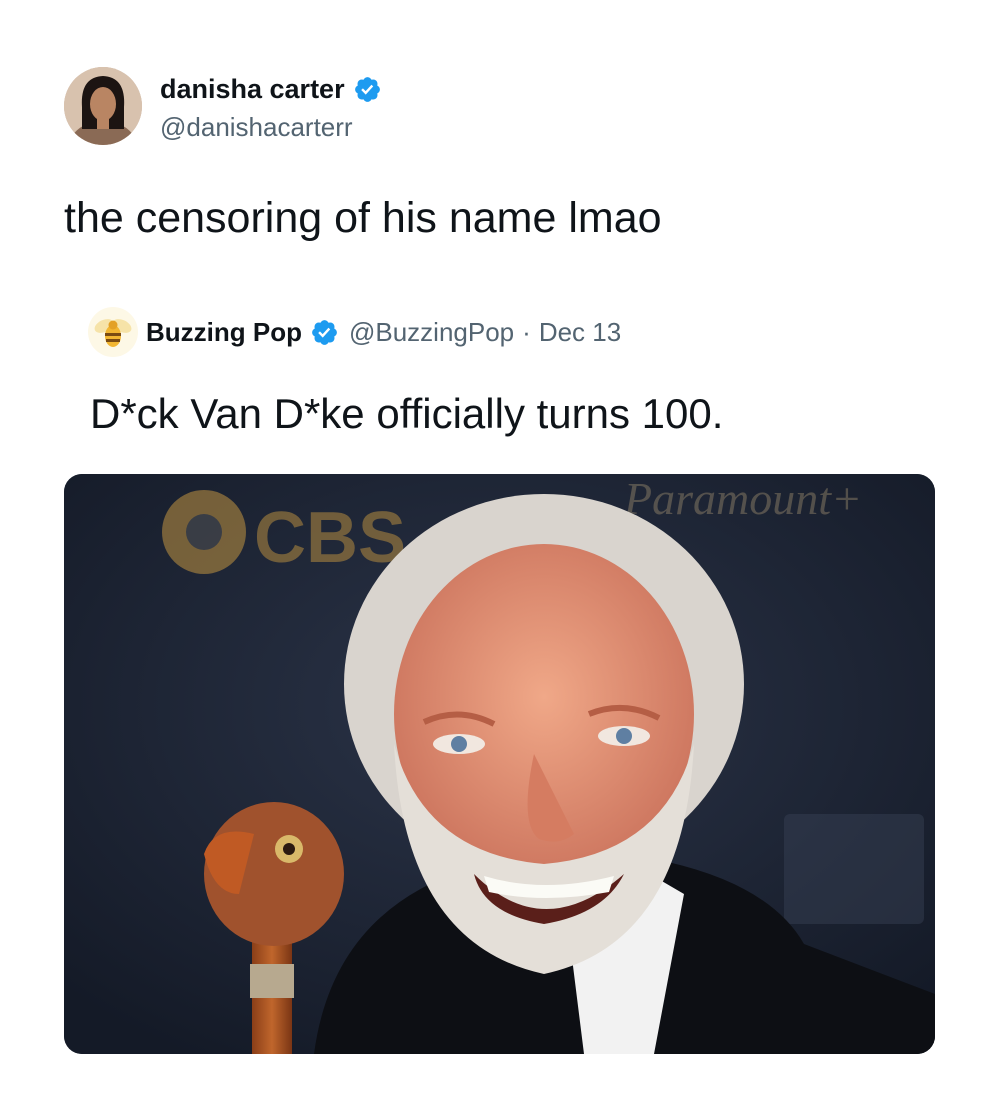  I want to click on backdrop-logo-cbs: CBS, so click(330, 538).